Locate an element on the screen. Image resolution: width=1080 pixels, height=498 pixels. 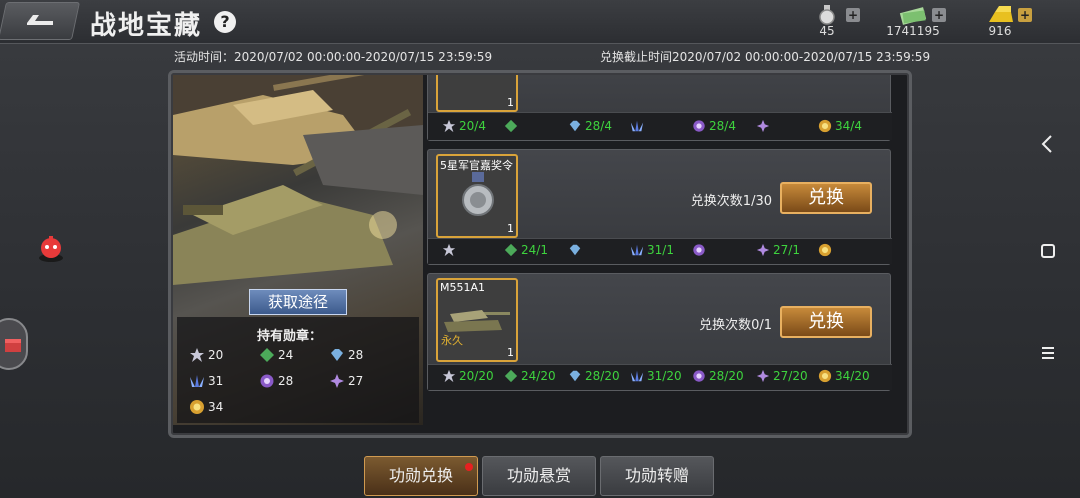
medal-item-icon is located at coordinates (478, 194).